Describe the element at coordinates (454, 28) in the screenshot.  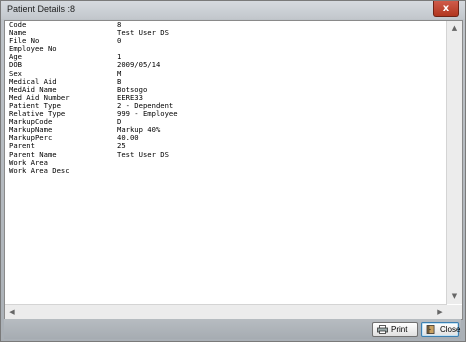
I see `scroll-up-icon: ▲` at that location.